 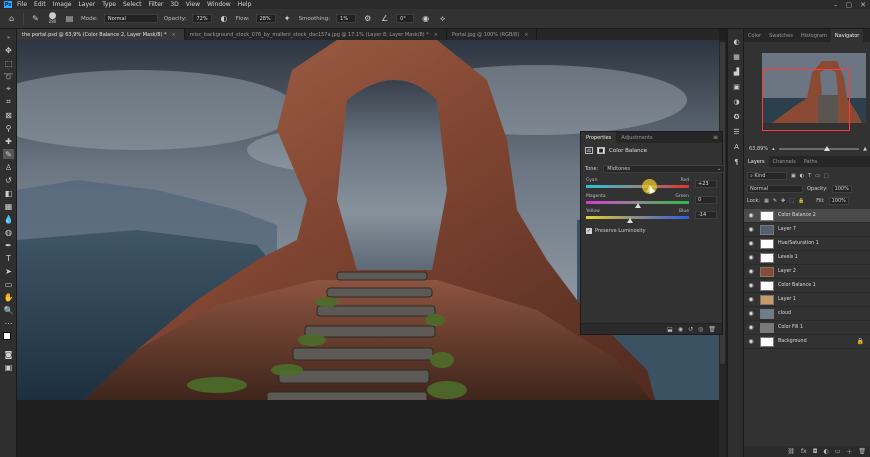 What do you see at coordinates (798, 243) in the screenshot?
I see `layer-name: Hue/Saturation 1` at bounding box center [798, 243].